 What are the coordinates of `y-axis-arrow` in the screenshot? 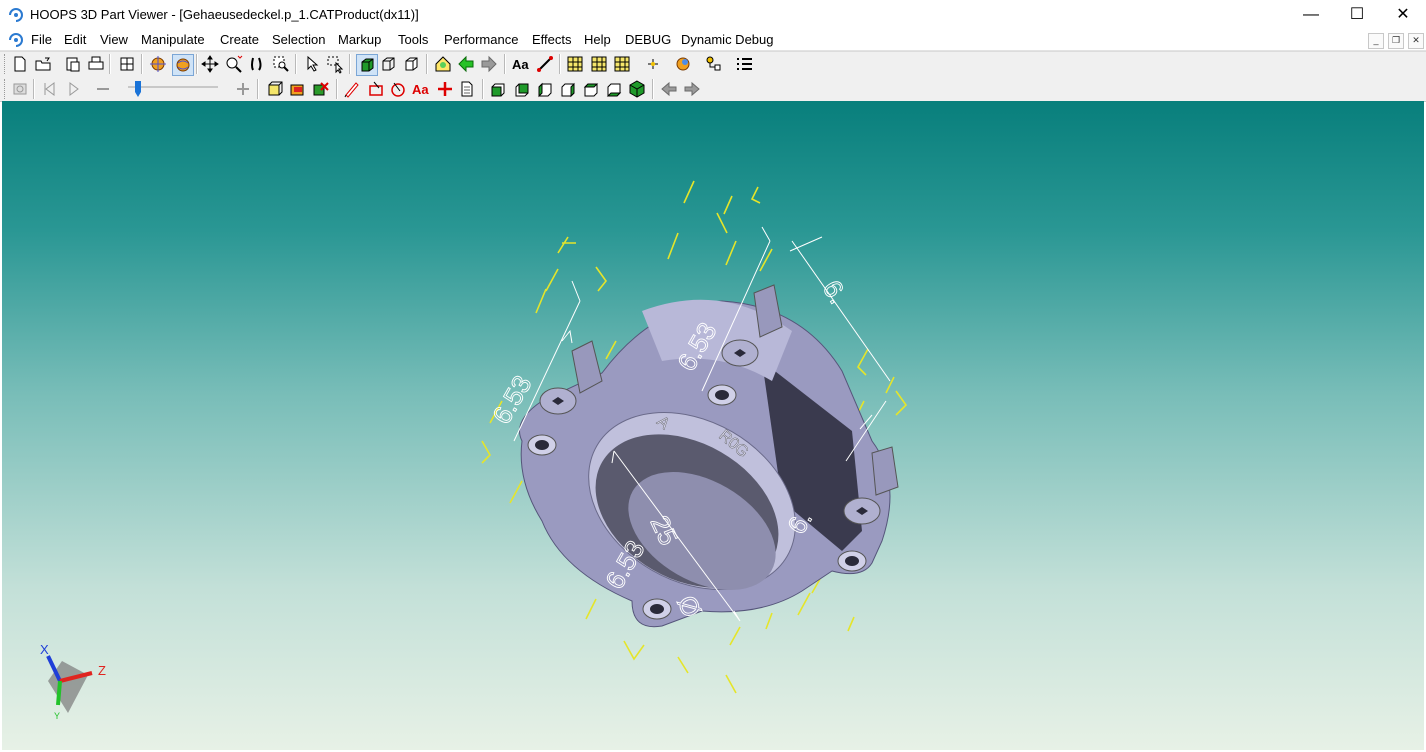 It's located at (59, 693).